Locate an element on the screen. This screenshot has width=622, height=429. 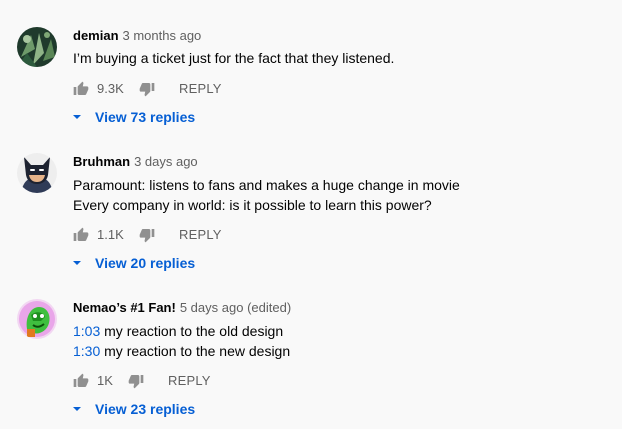
comment-header: Bruhman 3 days ago is located at coordinates (135, 162).